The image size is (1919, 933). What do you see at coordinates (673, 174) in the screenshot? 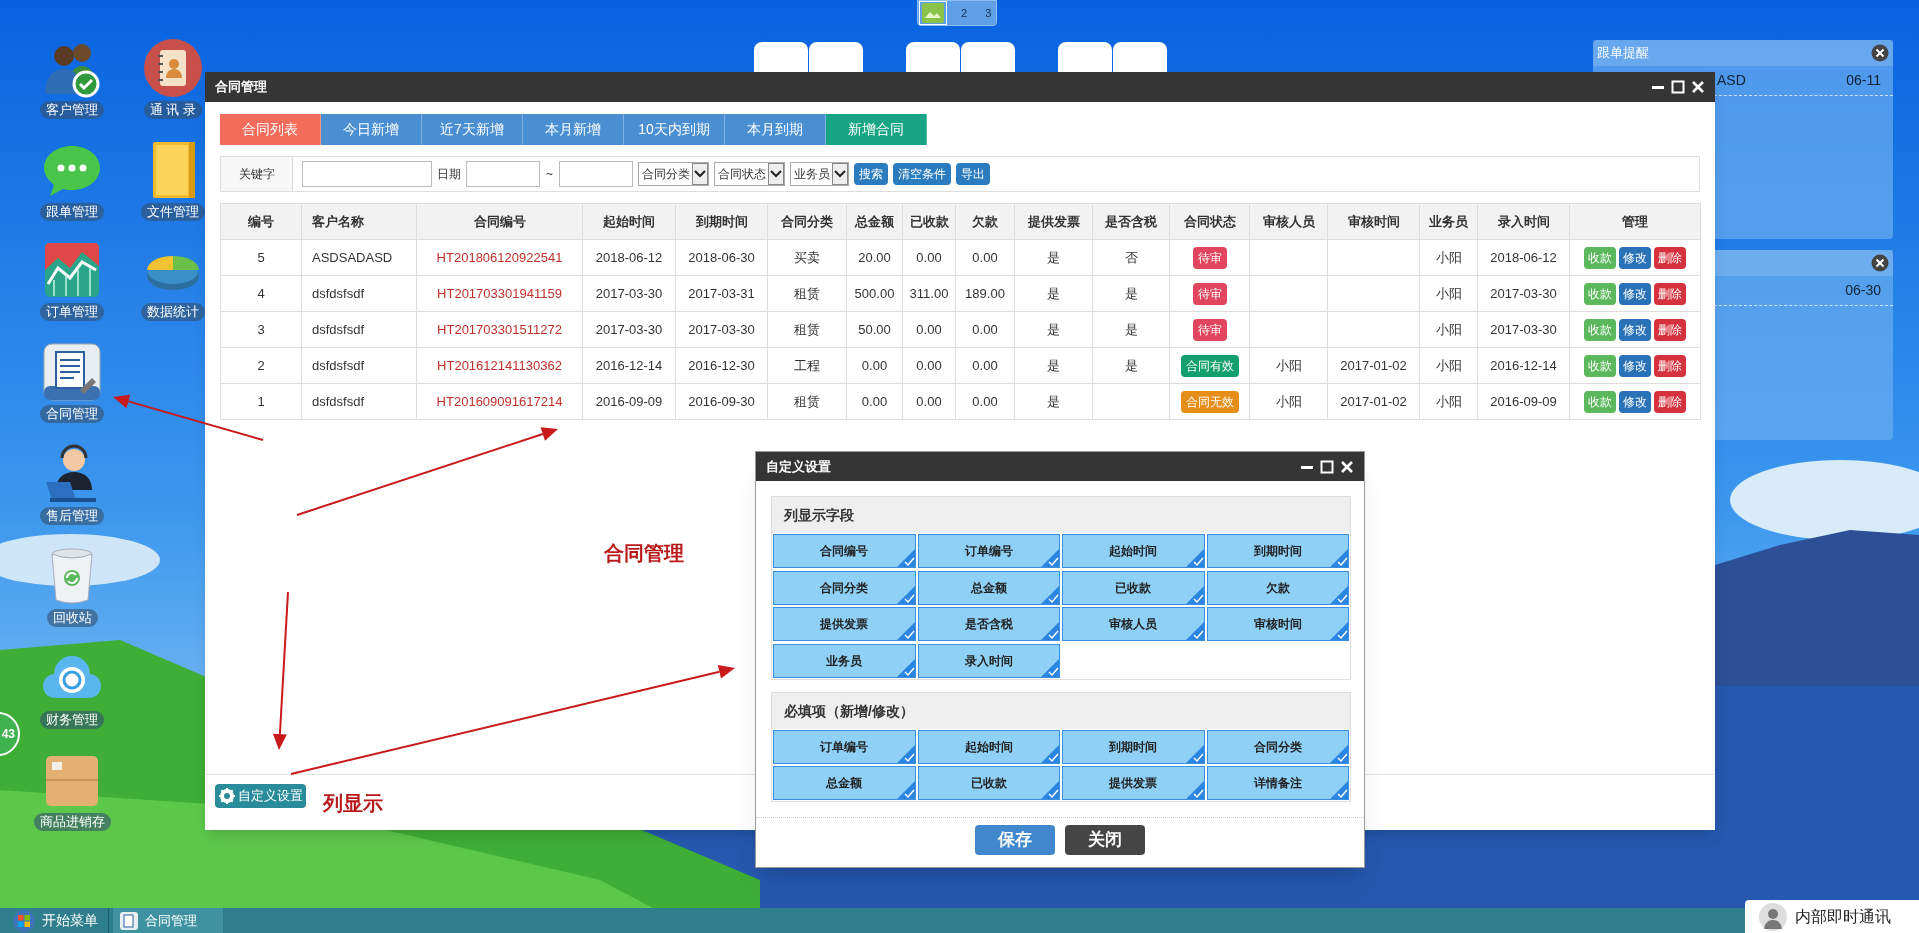
I see `dropdown: 合同分类` at bounding box center [673, 174].